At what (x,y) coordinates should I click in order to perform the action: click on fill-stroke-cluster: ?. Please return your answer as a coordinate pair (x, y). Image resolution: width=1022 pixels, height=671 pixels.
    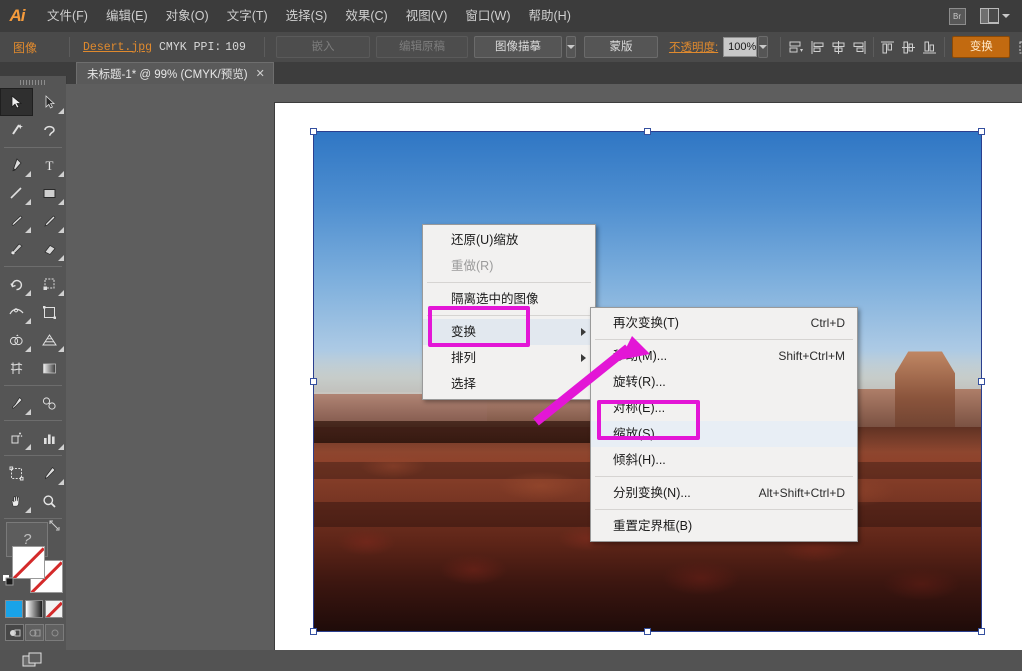
    Looking at the image, I should click on (33, 558).